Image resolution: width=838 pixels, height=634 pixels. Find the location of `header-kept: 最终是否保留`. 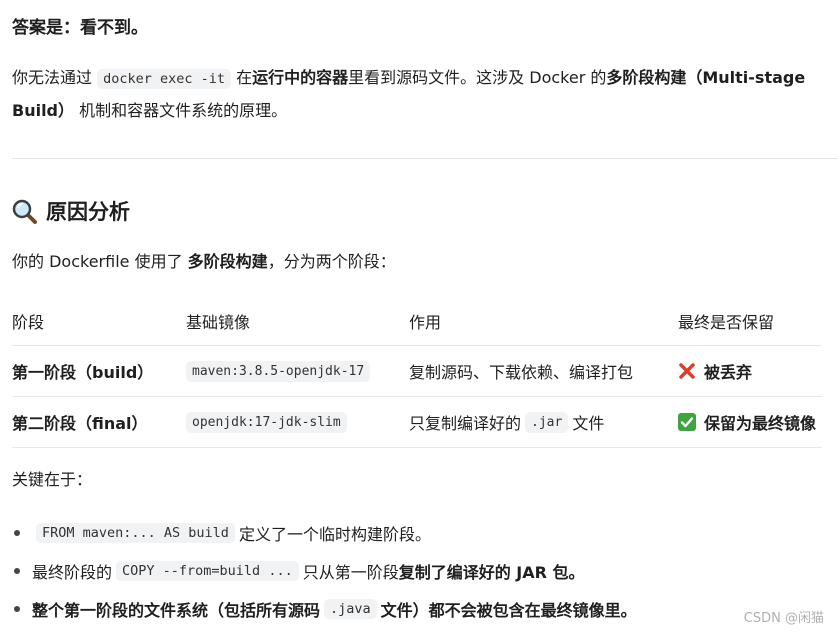

header-kept: 最终是否保留 is located at coordinates (726, 322).